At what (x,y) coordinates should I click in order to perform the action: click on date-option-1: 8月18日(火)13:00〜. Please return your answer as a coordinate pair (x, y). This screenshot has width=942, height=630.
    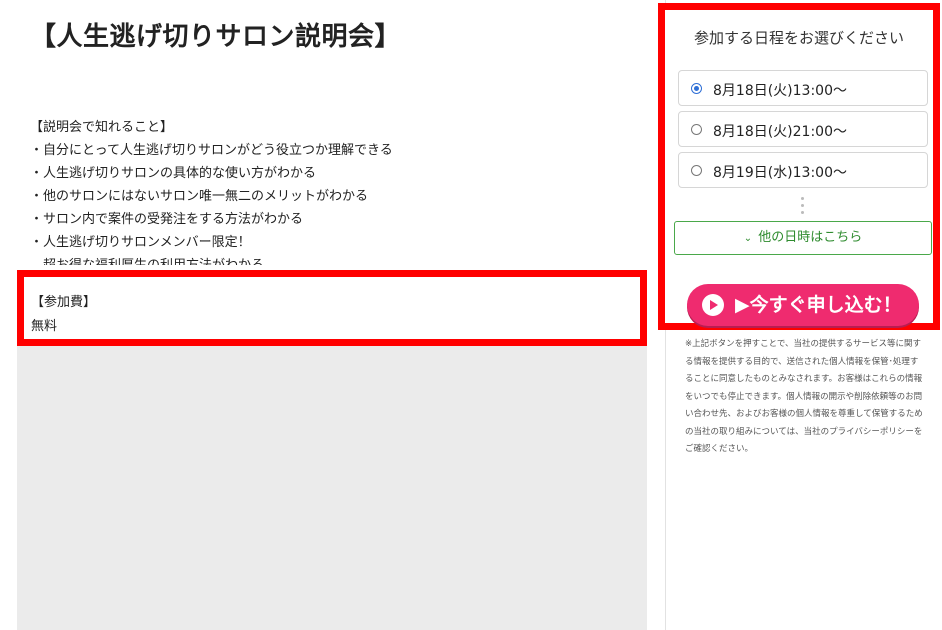
    Looking at the image, I should click on (803, 88).